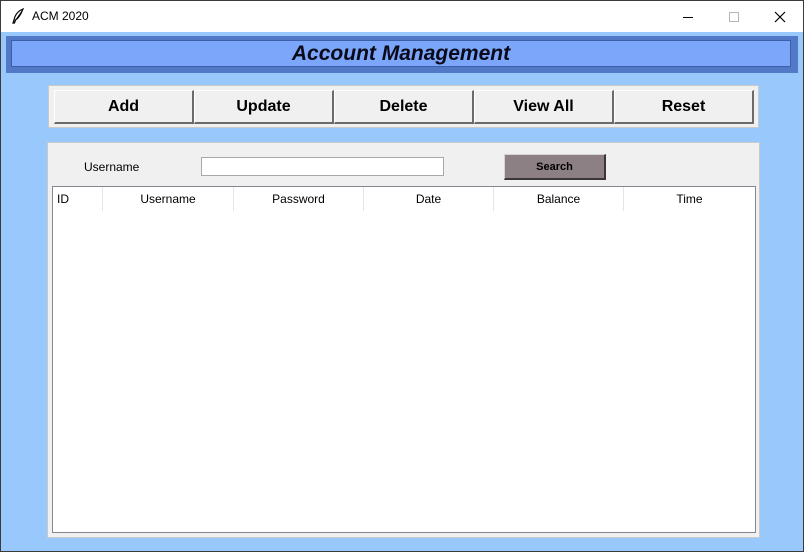 The height and width of the screenshot is (552, 804). Describe the element at coordinates (78, 199) in the screenshot. I see `column-header-id: ID` at that location.